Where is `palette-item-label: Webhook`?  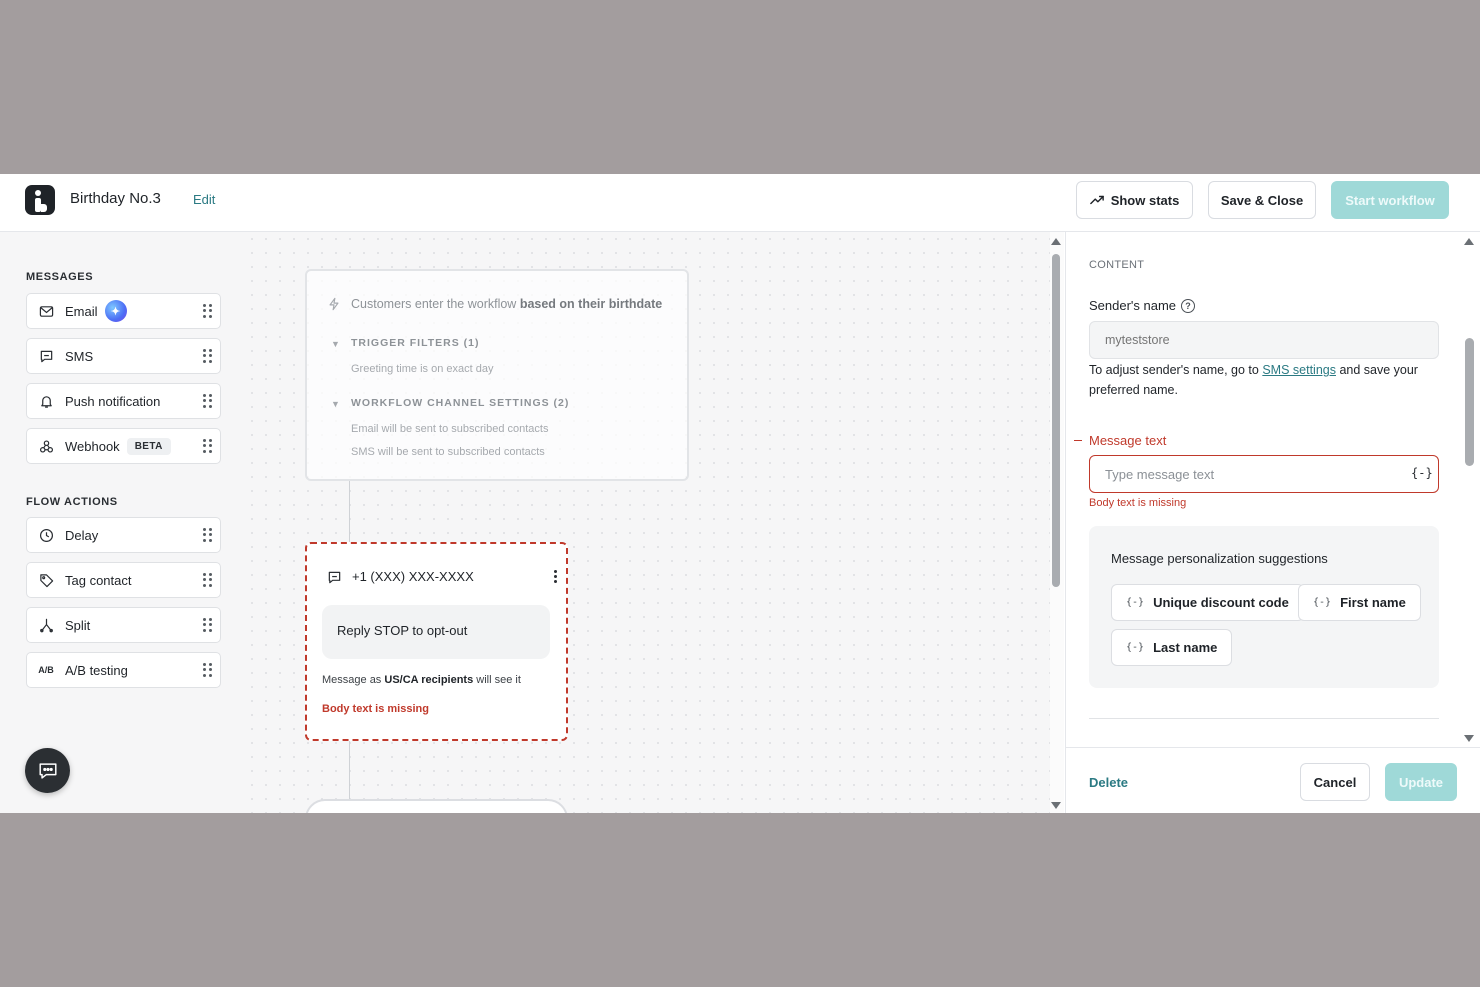
palette-item-label: Webhook is located at coordinates (92, 446).